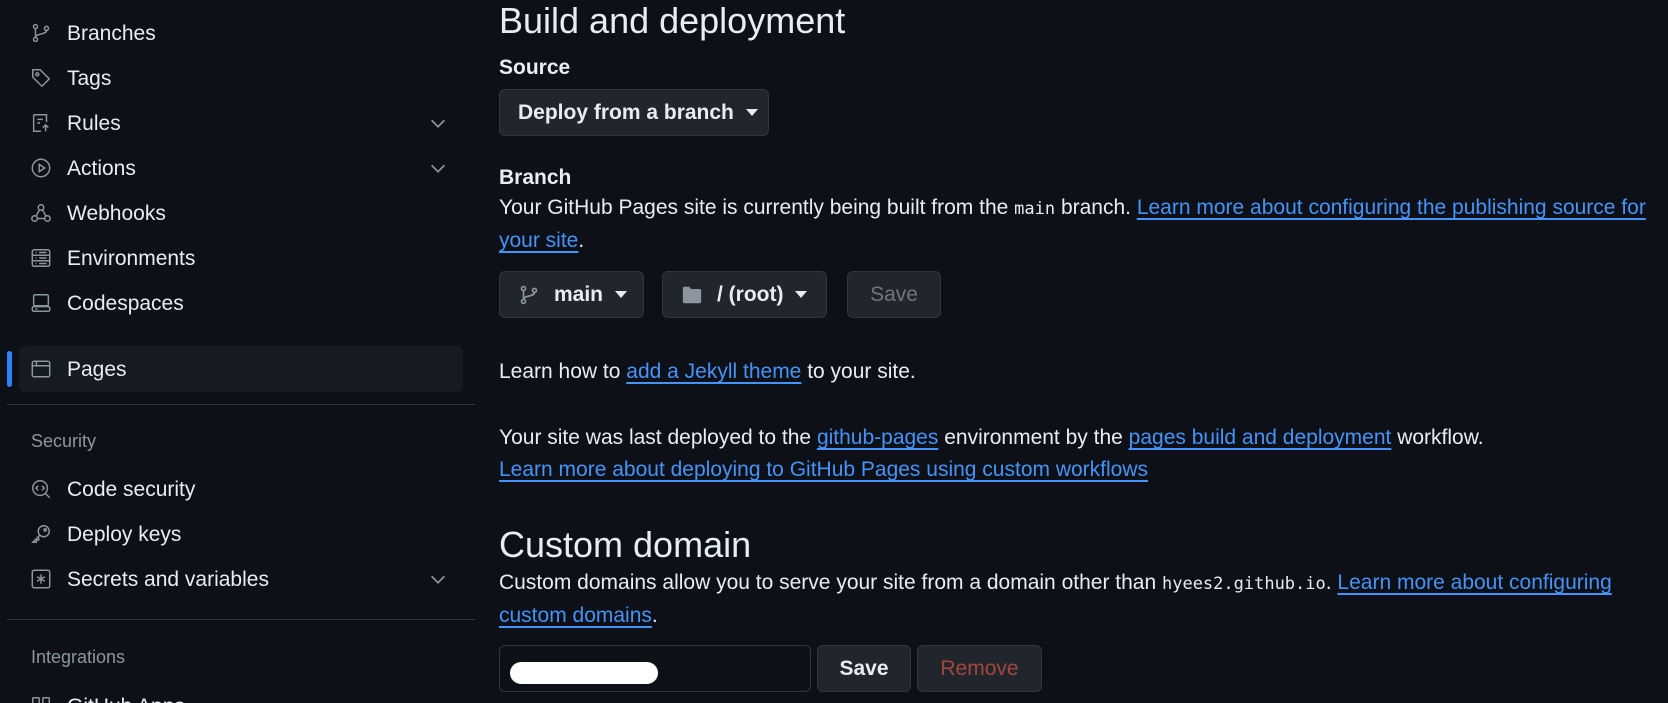 The width and height of the screenshot is (1668, 703). Describe the element at coordinates (41, 78) in the screenshot. I see `tag-icon` at that location.